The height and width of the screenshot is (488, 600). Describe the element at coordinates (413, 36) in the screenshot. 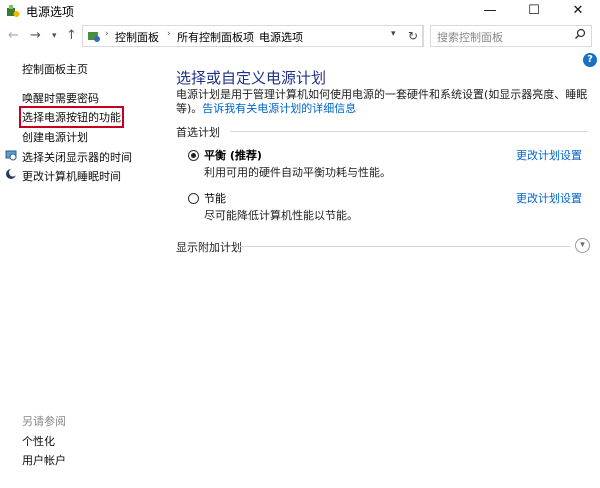

I see `refresh-icon: ↻` at that location.